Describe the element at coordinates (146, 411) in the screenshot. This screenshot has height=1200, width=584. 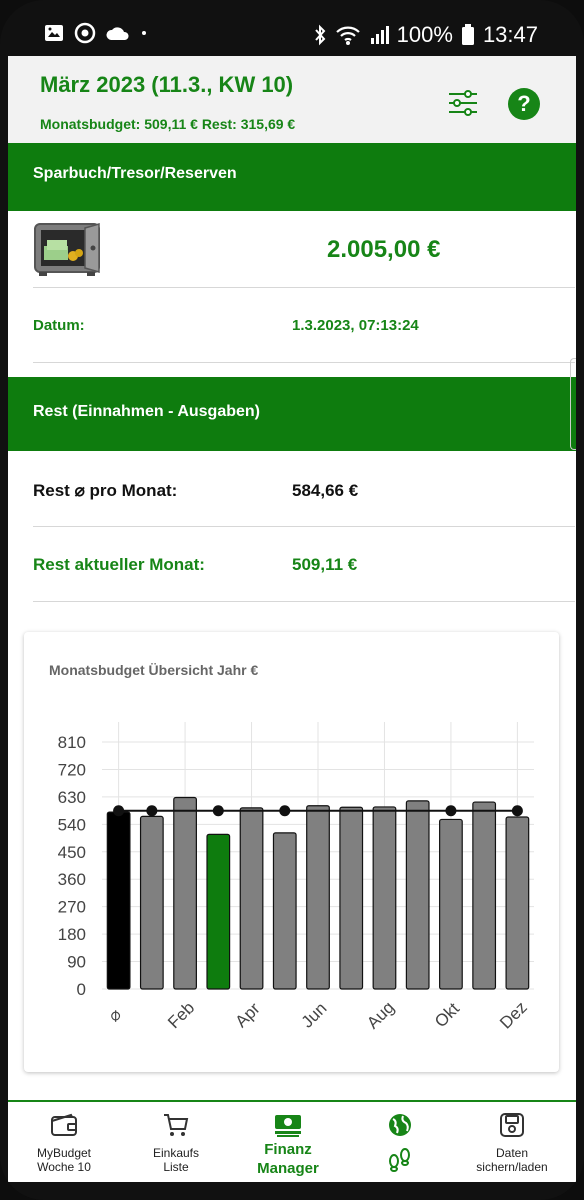
I see `rest-section-title: Rest (Einnahmen - Ausgaben)` at that location.